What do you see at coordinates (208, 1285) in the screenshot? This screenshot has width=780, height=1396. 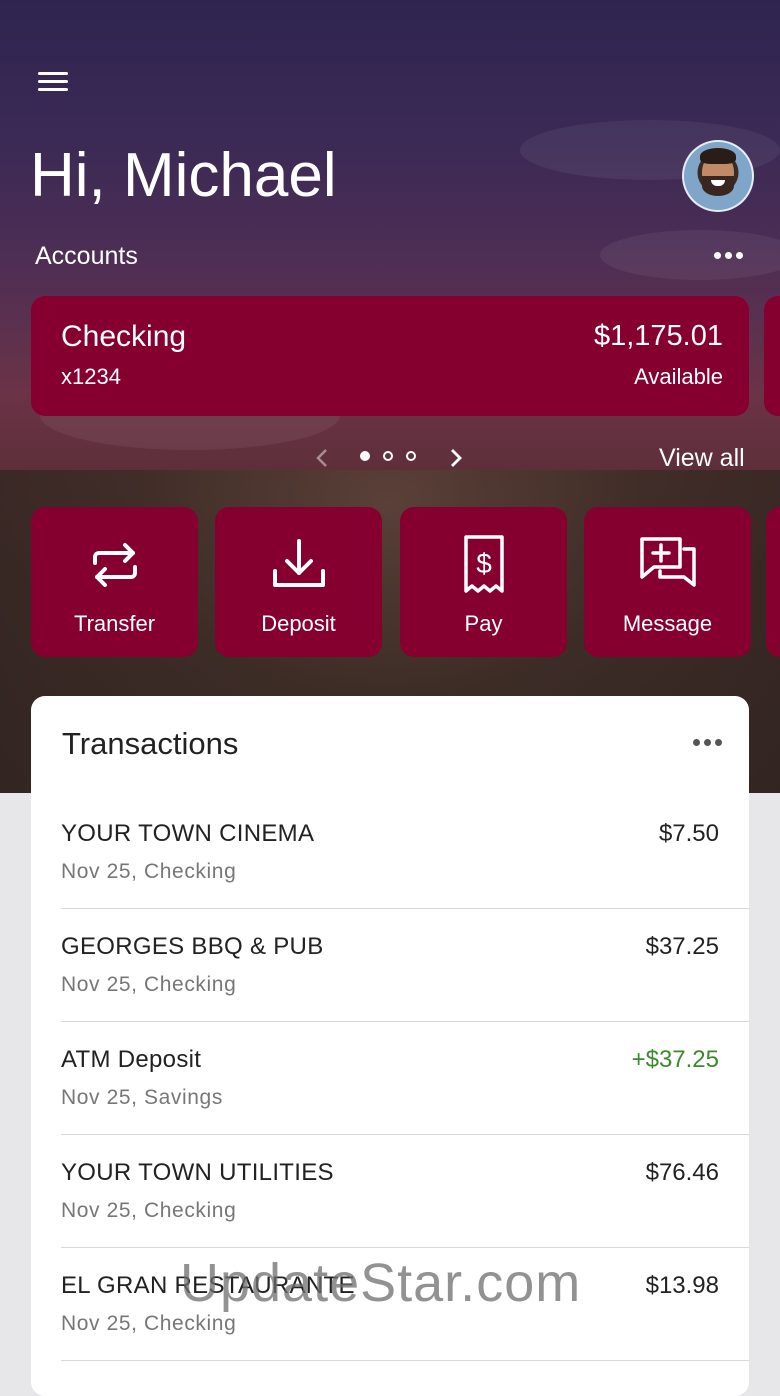 I see `transaction-name: EL GRAN RESTAURANTE` at bounding box center [208, 1285].